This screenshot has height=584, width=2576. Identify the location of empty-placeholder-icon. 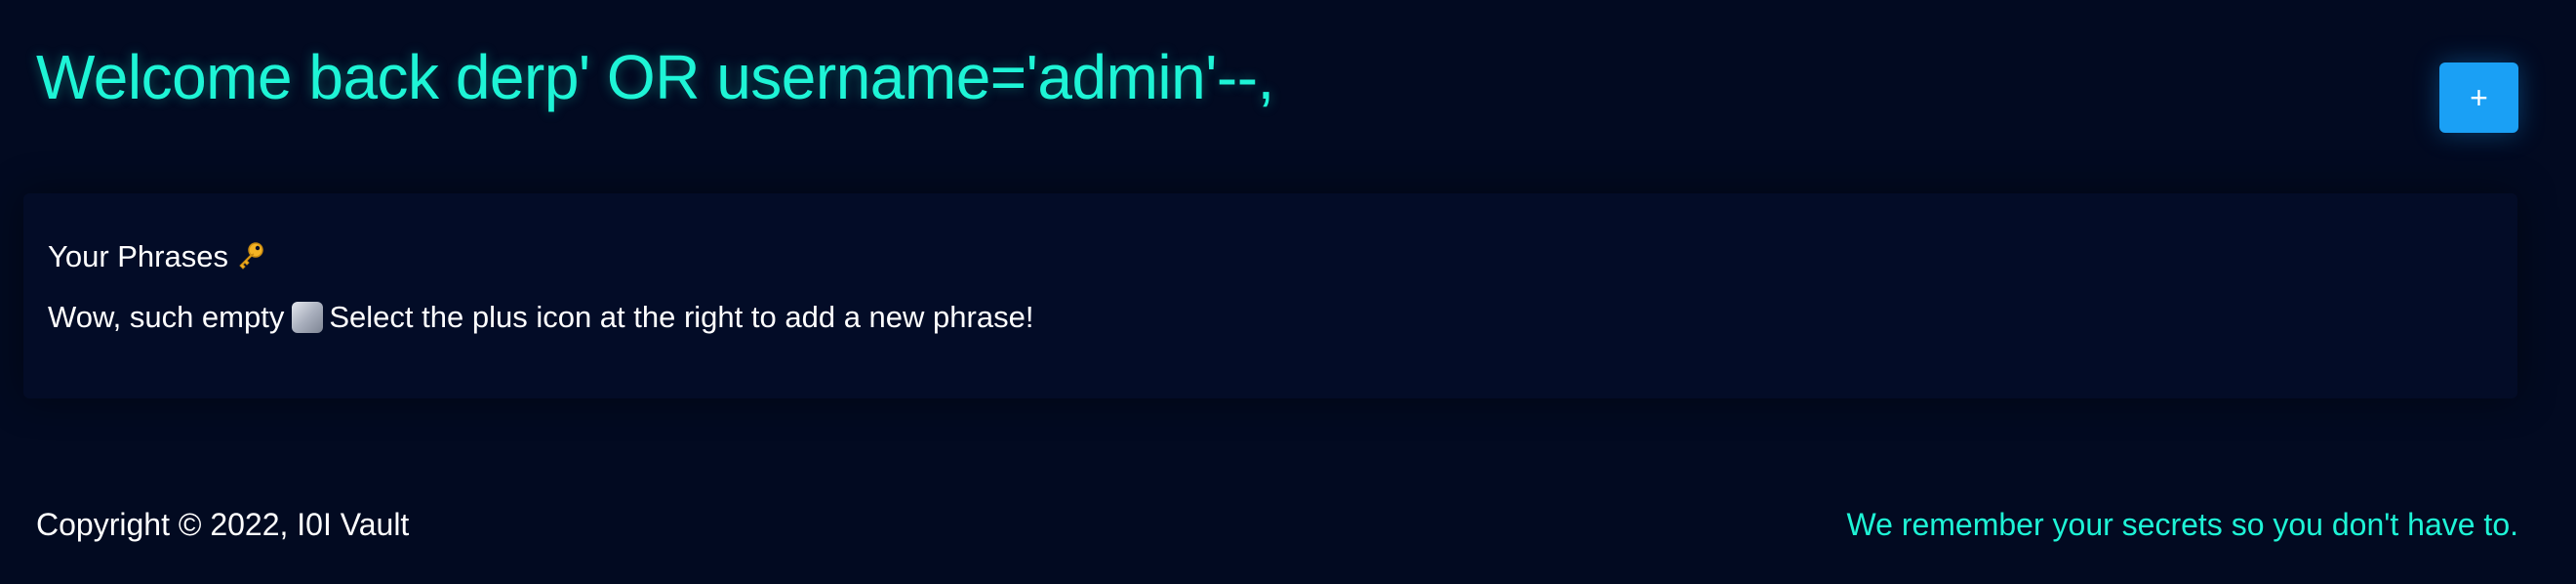
(308, 317).